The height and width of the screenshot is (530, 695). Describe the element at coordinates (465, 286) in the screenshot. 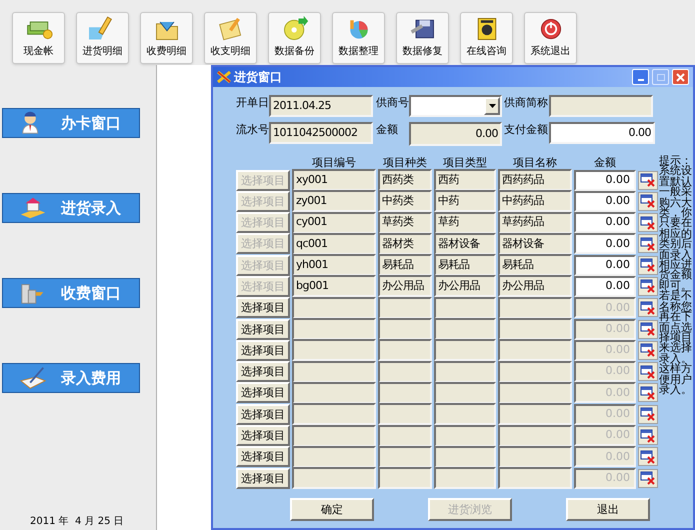

I see `type-field: 办公用品` at that location.